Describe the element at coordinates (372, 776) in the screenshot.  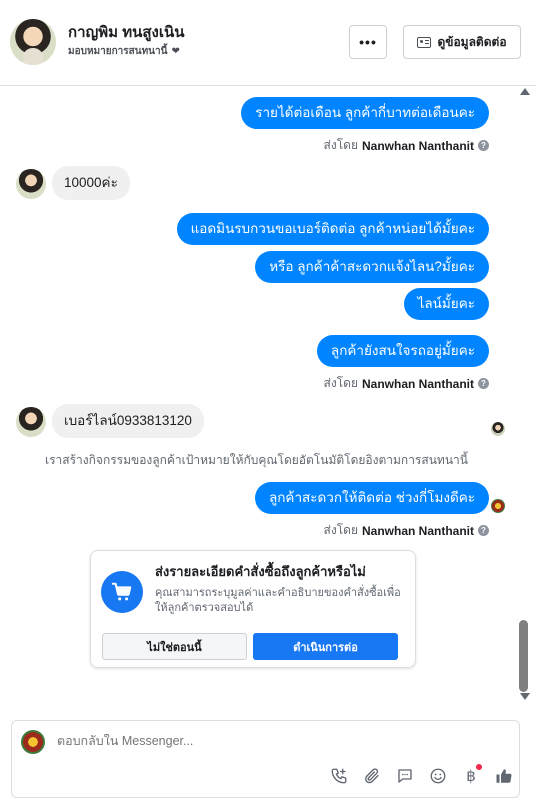
I see `attachment-icon` at that location.